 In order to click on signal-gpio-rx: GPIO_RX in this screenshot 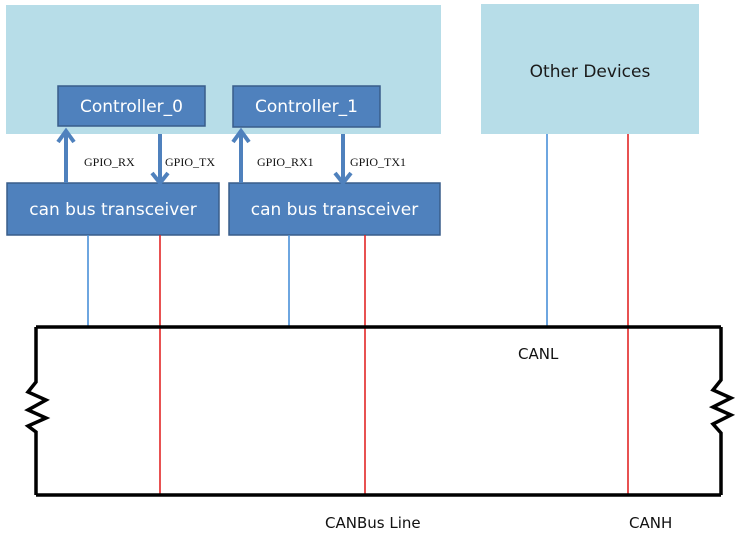, I will do `click(109, 162)`.